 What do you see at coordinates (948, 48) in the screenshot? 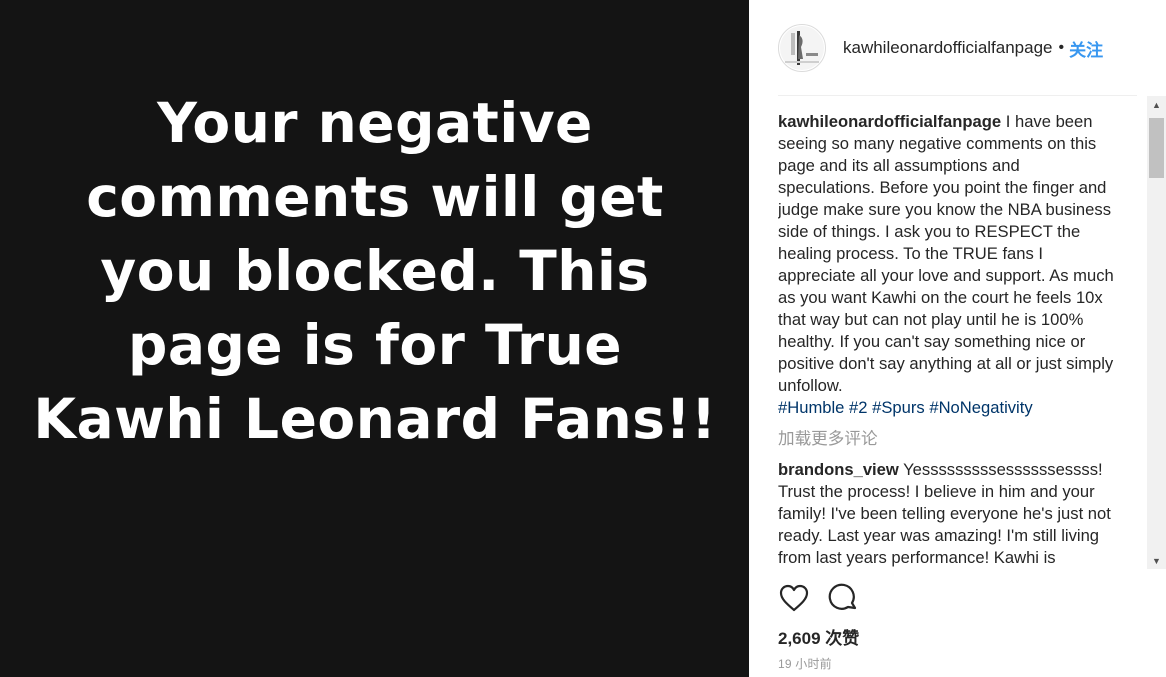
I see `header-username-link: kawhileonardofficialfanpage` at bounding box center [948, 48].